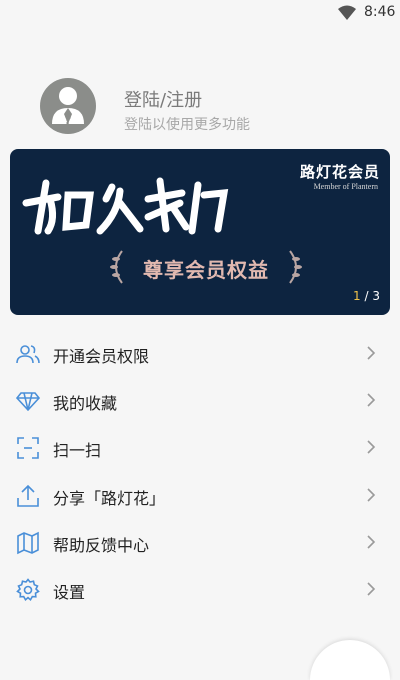 This screenshot has width=400, height=680. Describe the element at coordinates (370, 296) in the screenshot. I see `pager-total: / 3` at that location.